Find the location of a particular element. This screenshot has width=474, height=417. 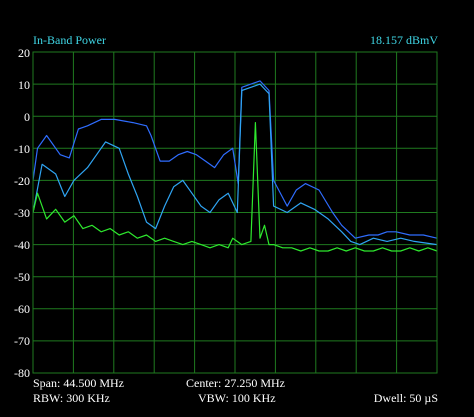

span-readout: Span: 44.500 MHz is located at coordinates (78, 383).